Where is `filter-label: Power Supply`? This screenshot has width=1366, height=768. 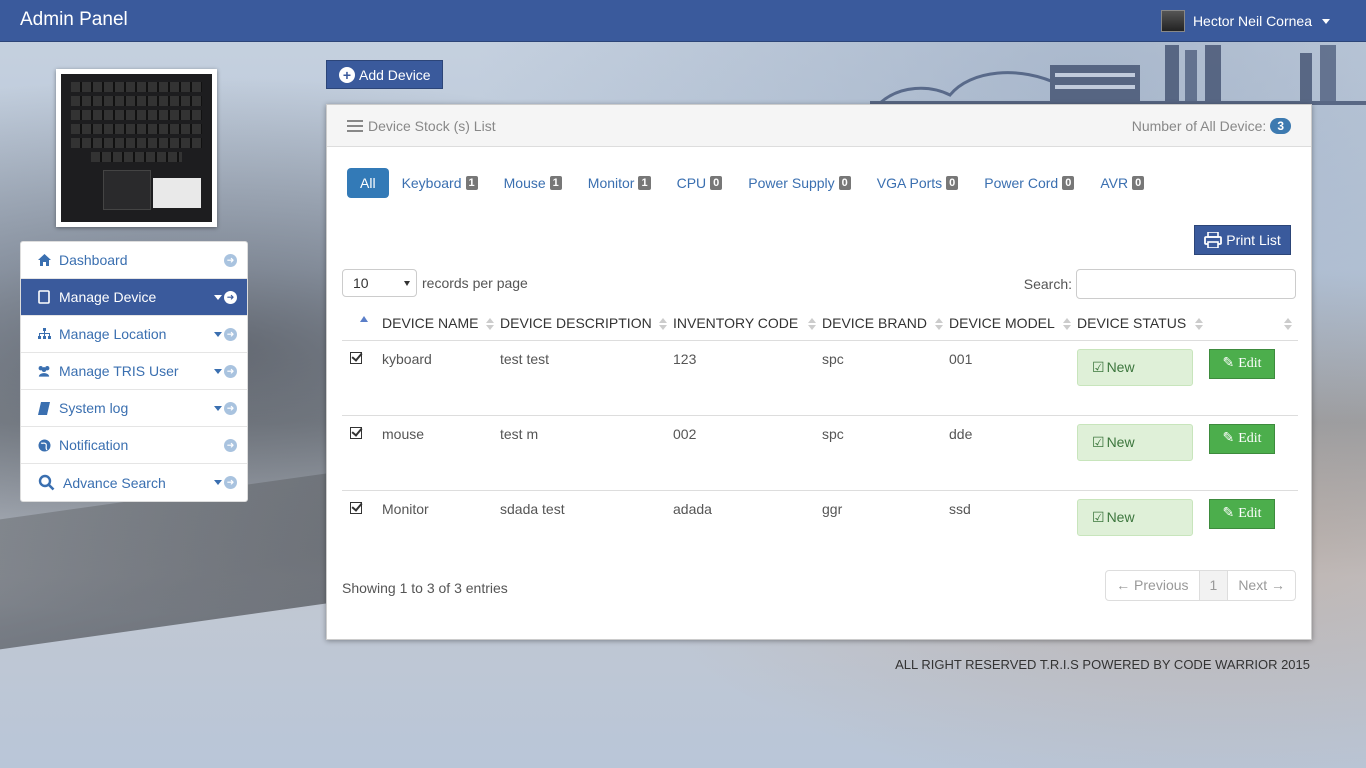
filter-label: Power Supply is located at coordinates (791, 183).